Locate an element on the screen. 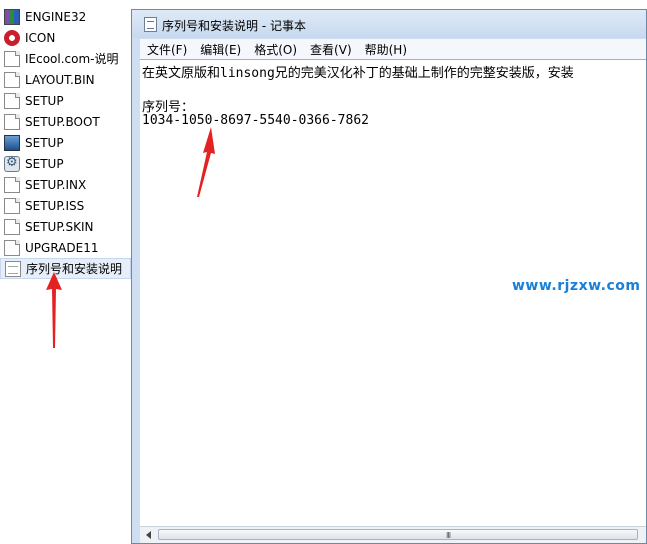  file-name: ICON is located at coordinates (40, 37).